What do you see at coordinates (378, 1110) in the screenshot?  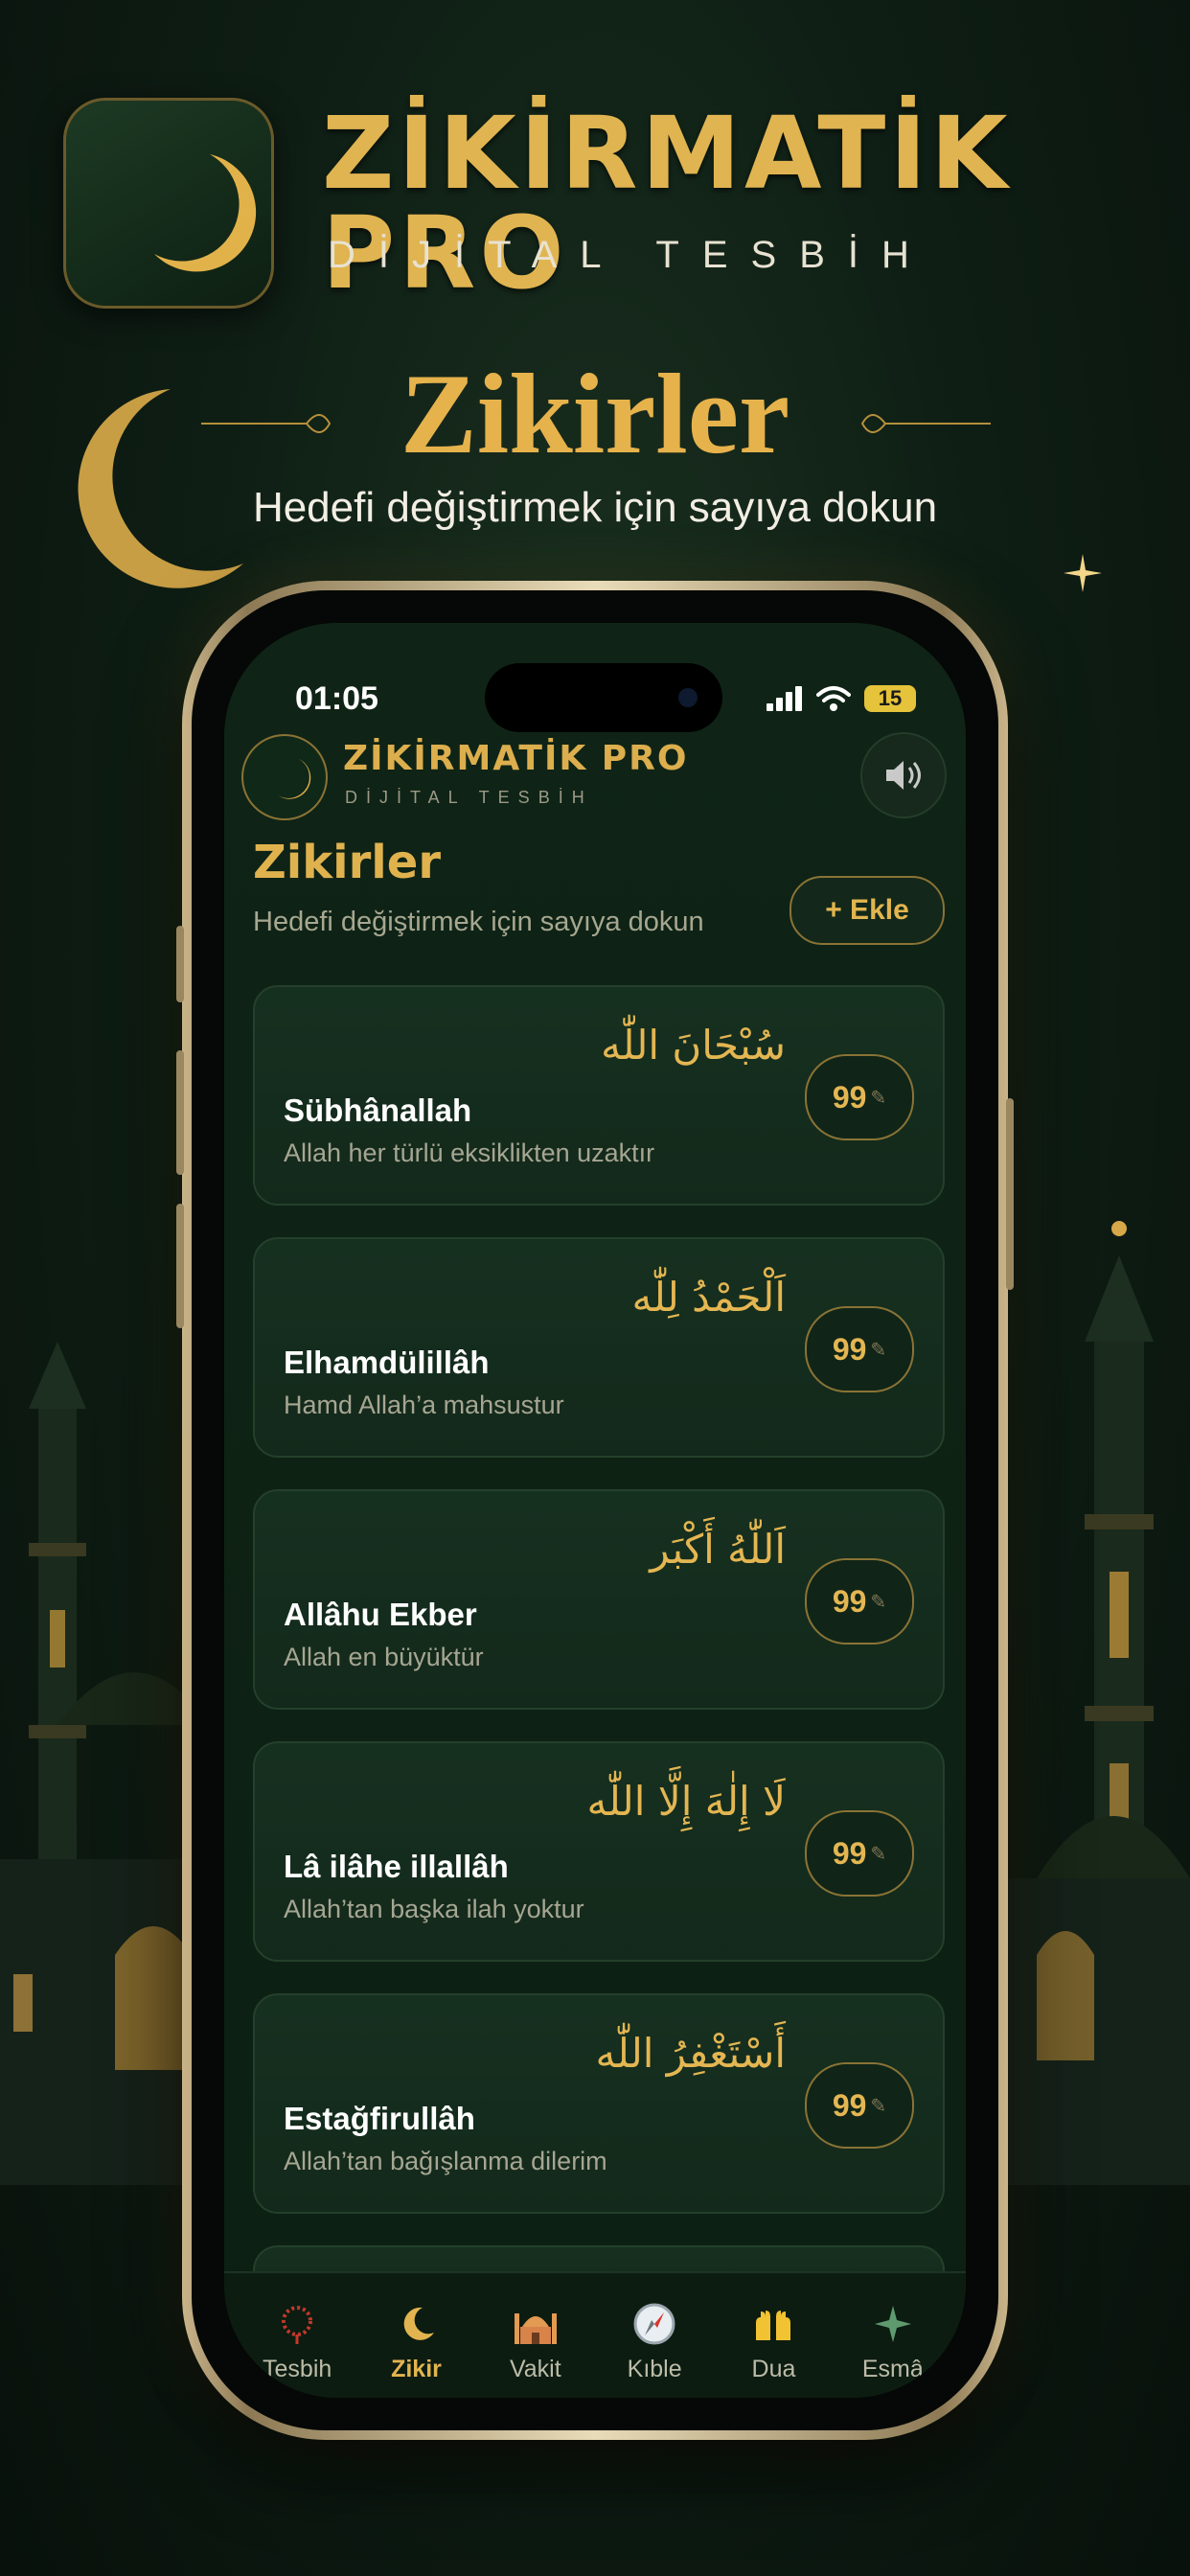 I see `zikir-name: Sübhânallah` at bounding box center [378, 1110].